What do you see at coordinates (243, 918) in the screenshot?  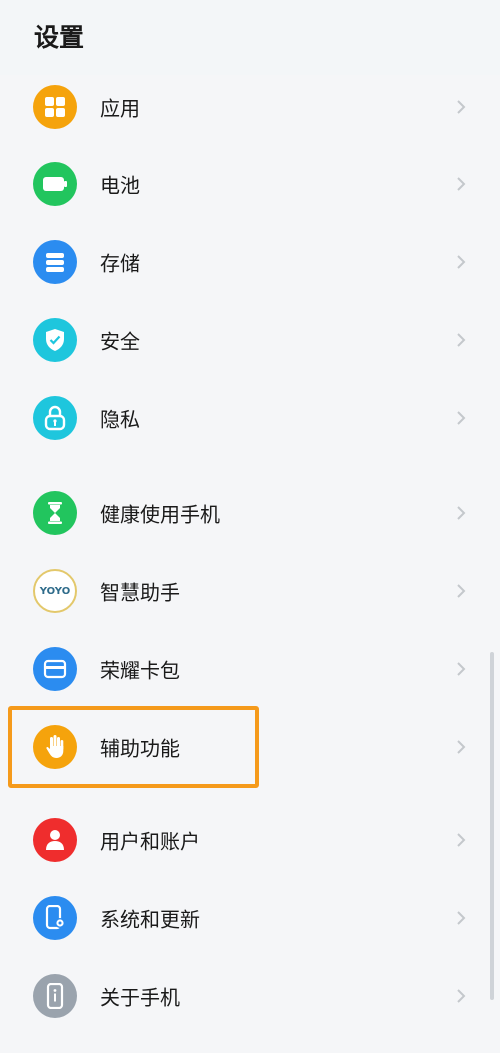 I see `settings-item-system-update: 系统和更新` at bounding box center [243, 918].